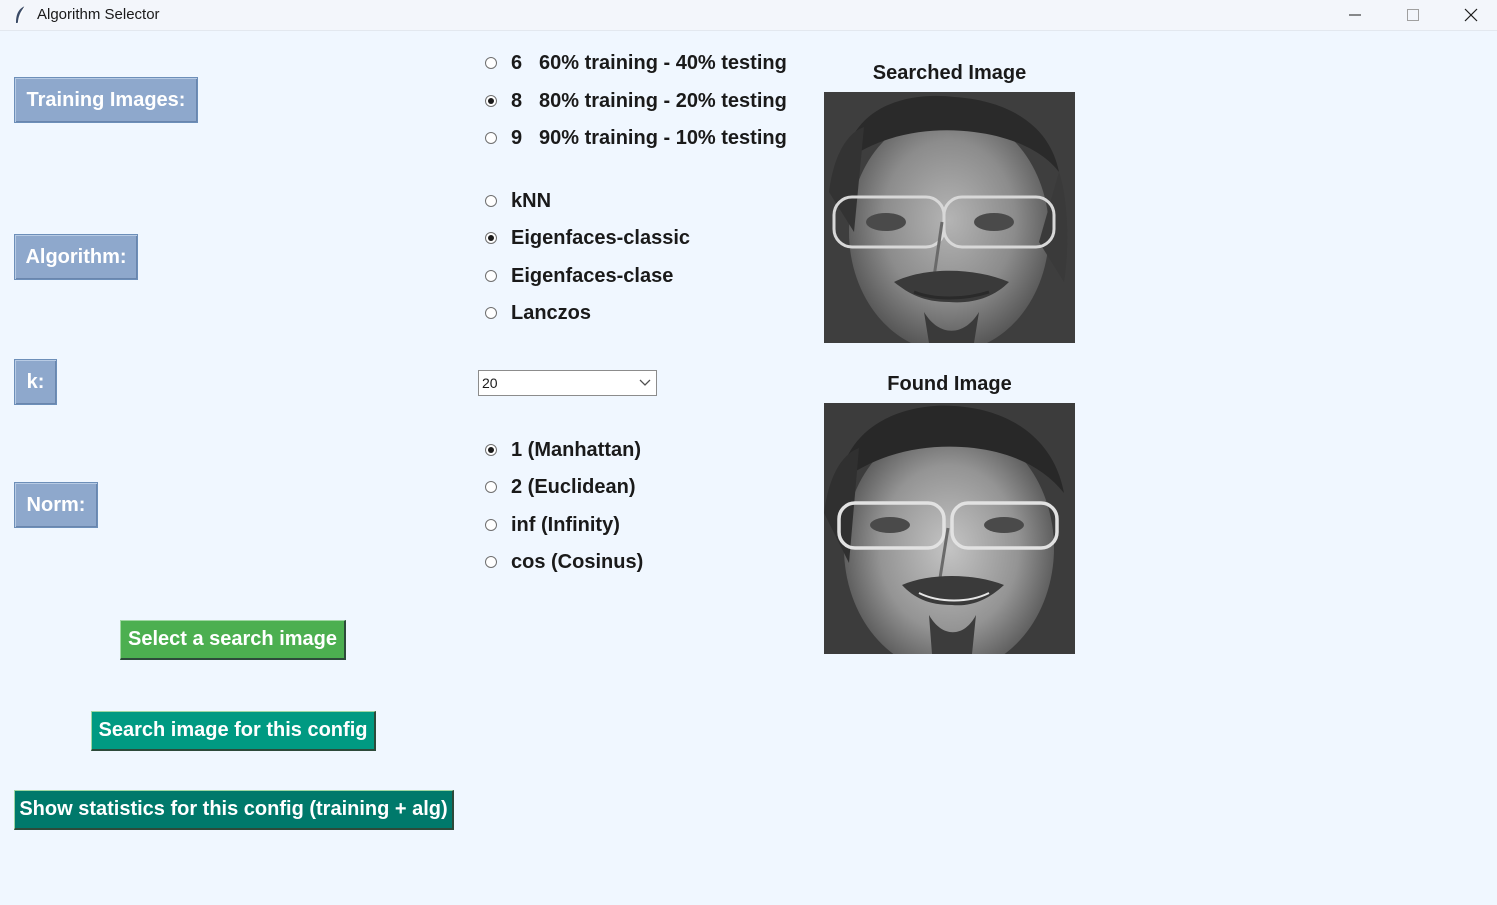  I want to click on minimize-icon, so click(1355, 15).